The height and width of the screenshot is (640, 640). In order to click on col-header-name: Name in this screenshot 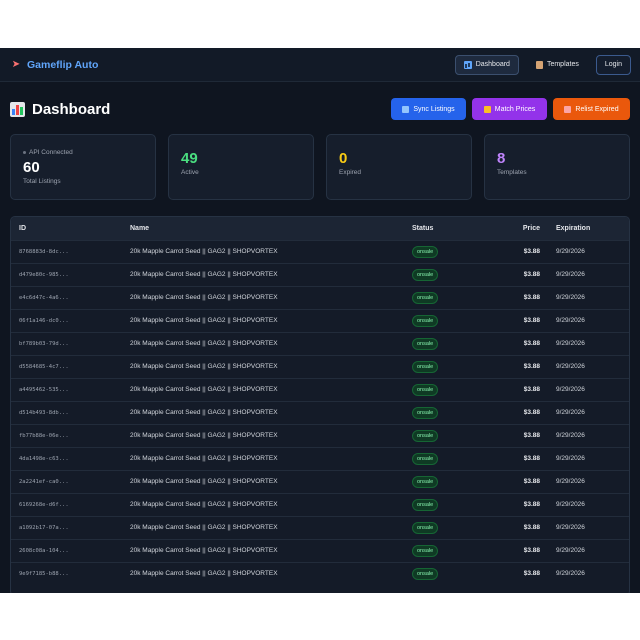, I will do `click(140, 228)`.